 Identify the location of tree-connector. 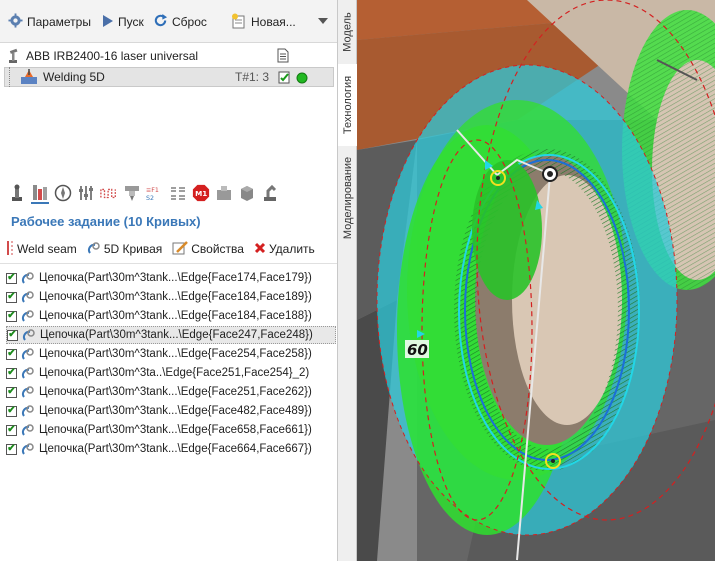
(14, 77).